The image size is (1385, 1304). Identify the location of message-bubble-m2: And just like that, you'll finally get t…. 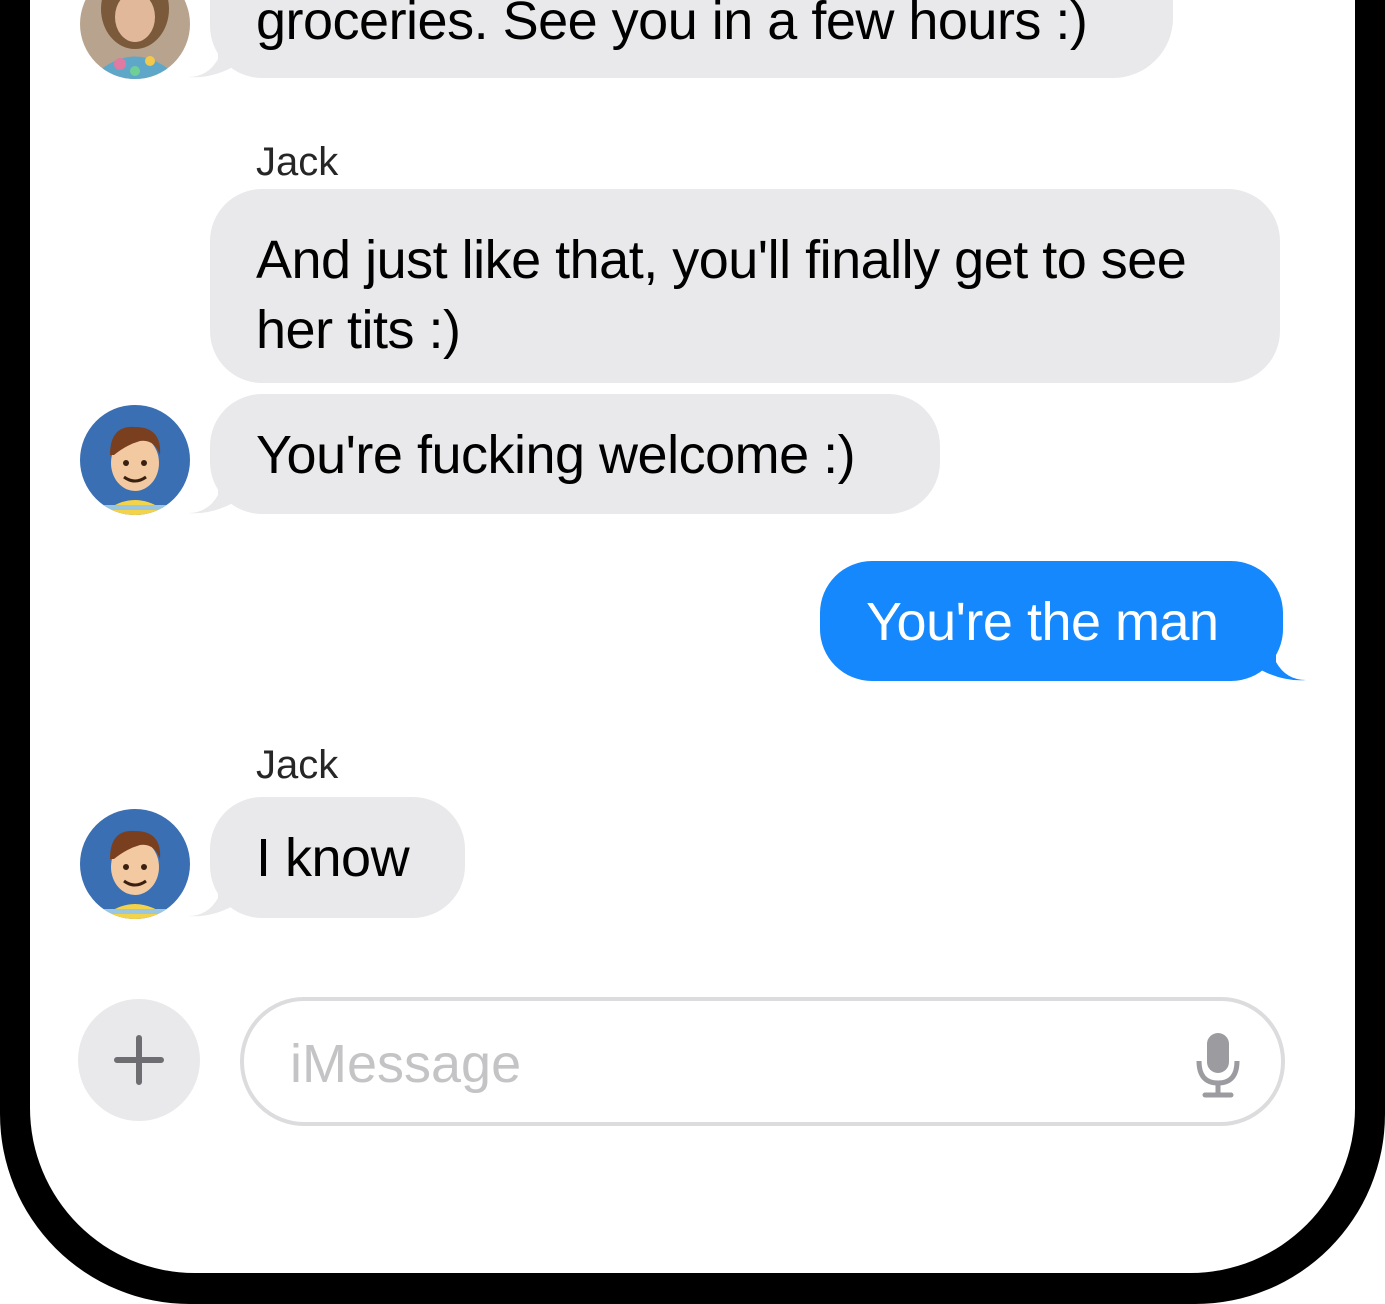
(745, 286).